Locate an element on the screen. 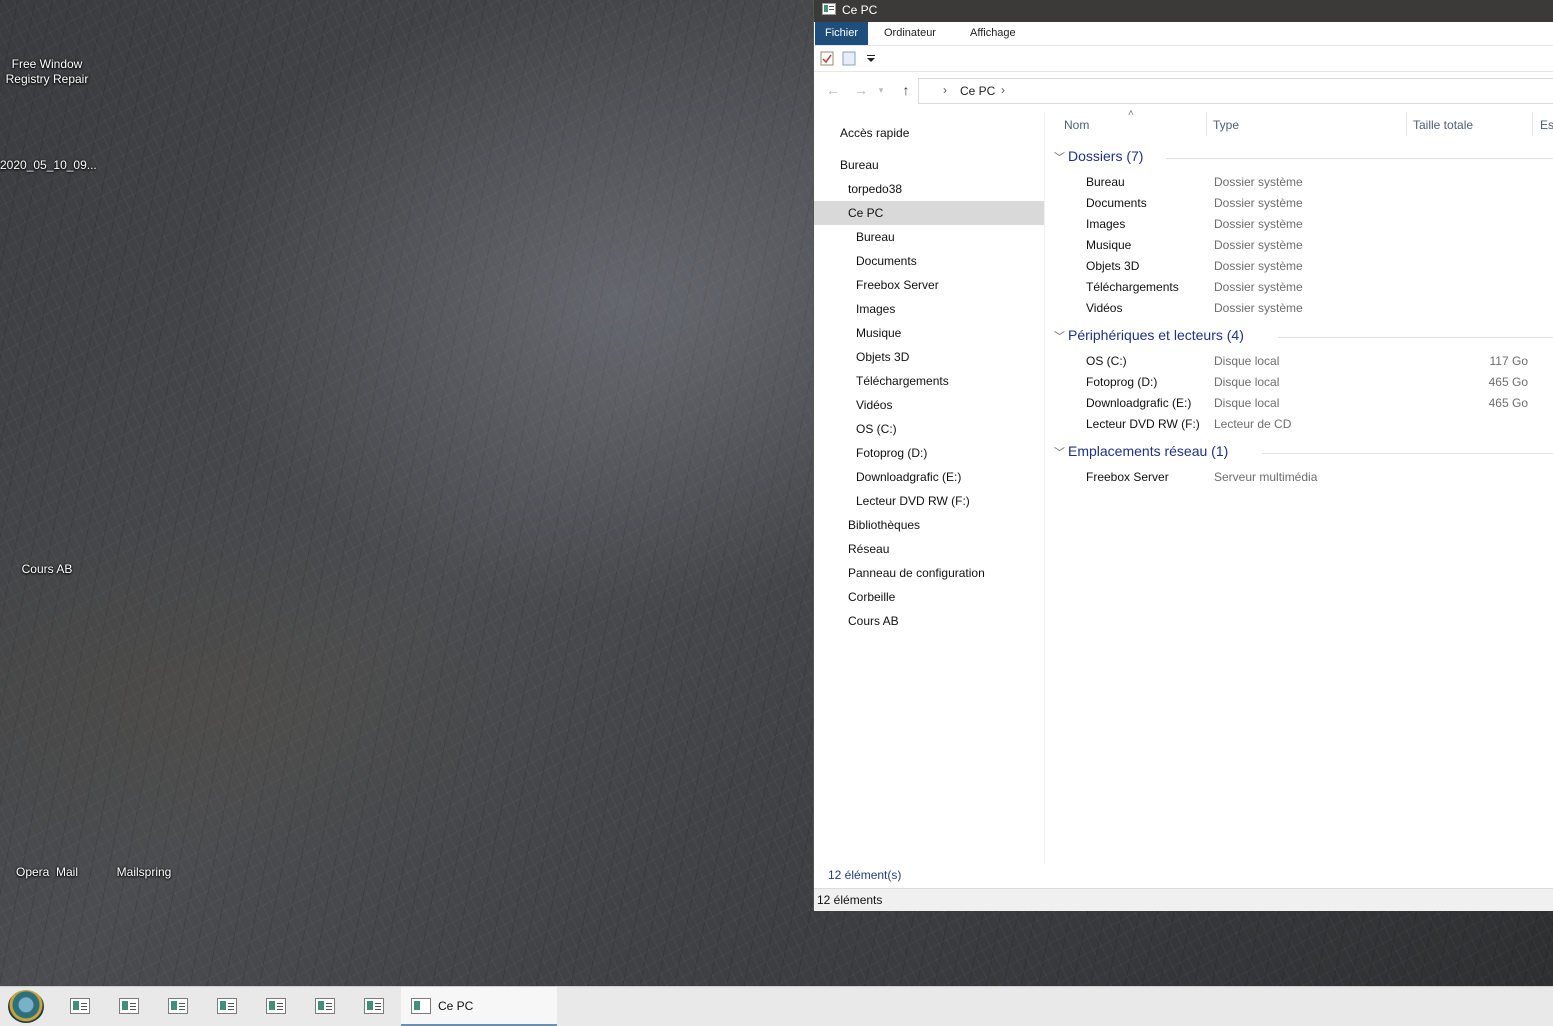 This screenshot has height=1026, width=1553. new-folder-icon is located at coordinates (849, 58).